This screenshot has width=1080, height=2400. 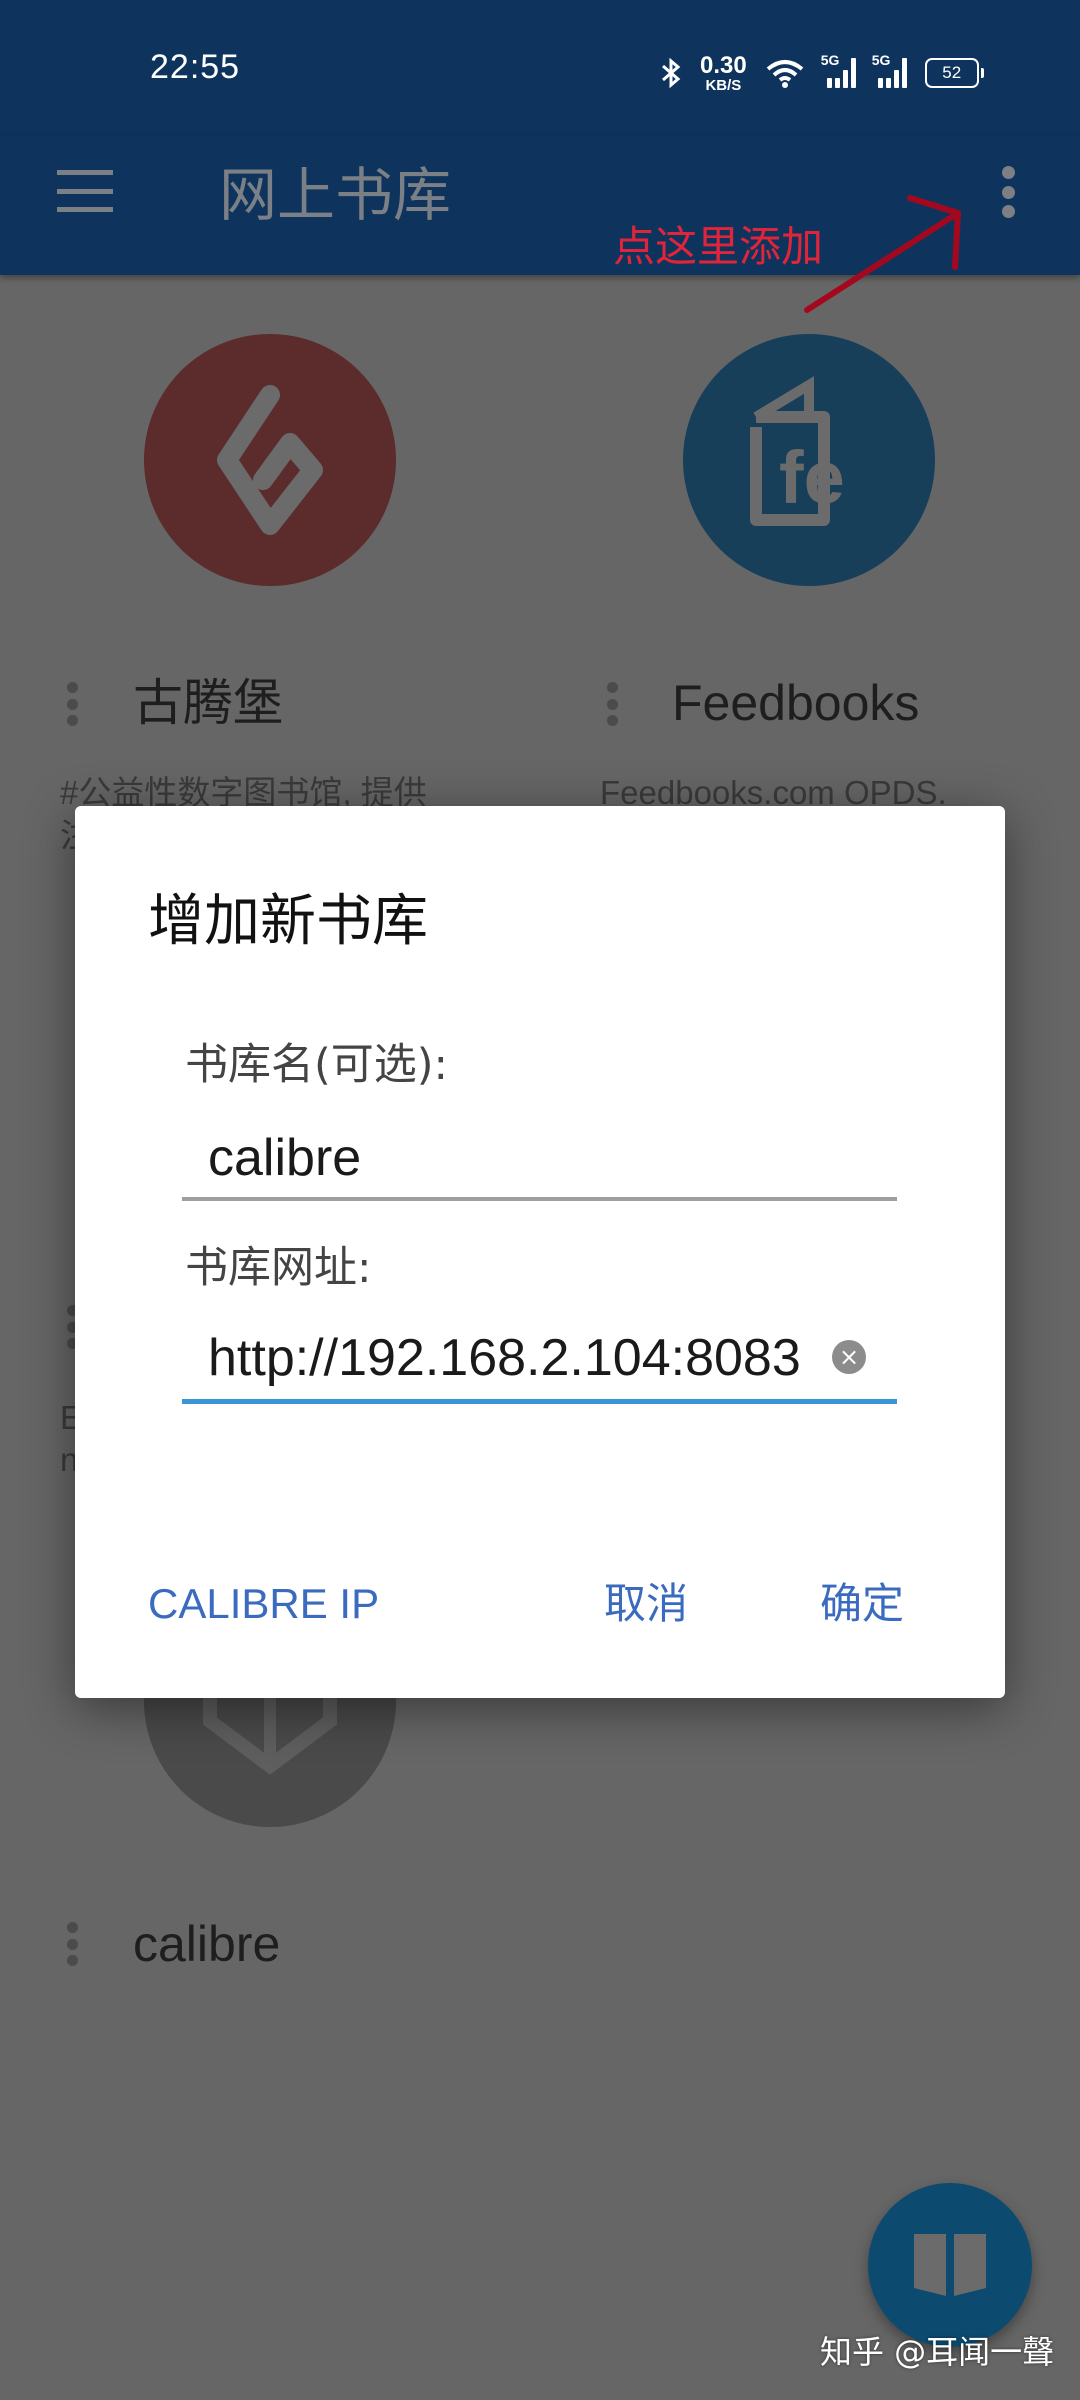 What do you see at coordinates (812, 477) in the screenshot?
I see `svg-text: fe` at bounding box center [812, 477].